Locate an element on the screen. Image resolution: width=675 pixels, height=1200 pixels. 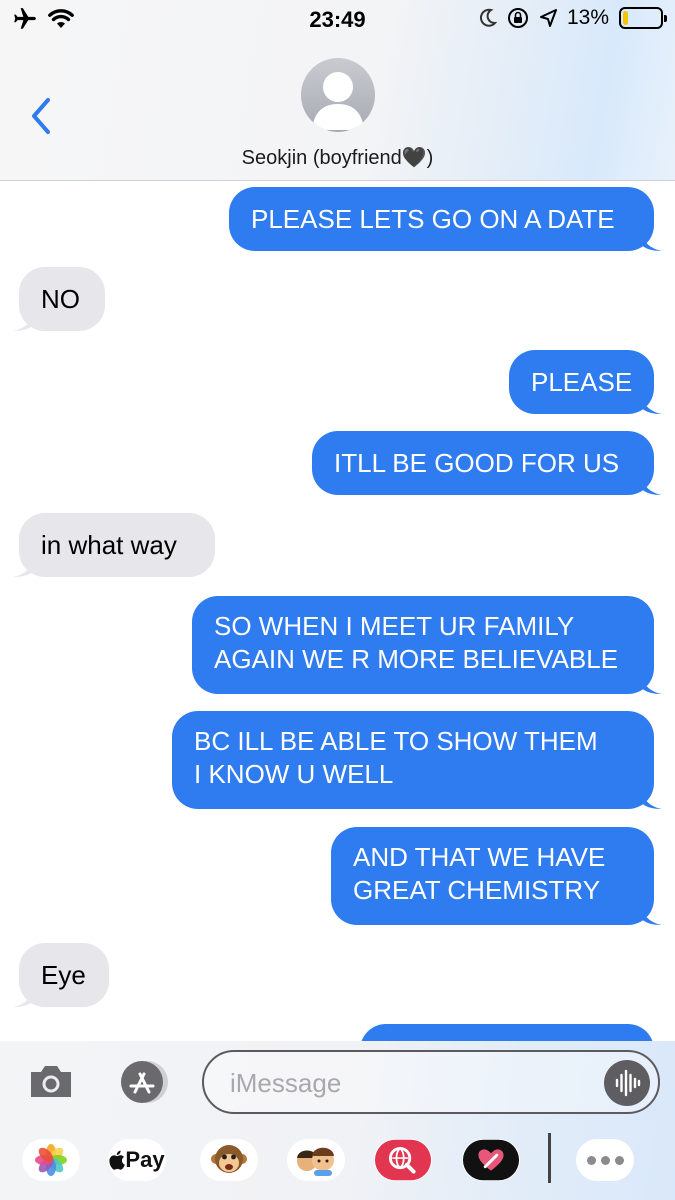
photos-app-button is located at coordinates (51, 1160).